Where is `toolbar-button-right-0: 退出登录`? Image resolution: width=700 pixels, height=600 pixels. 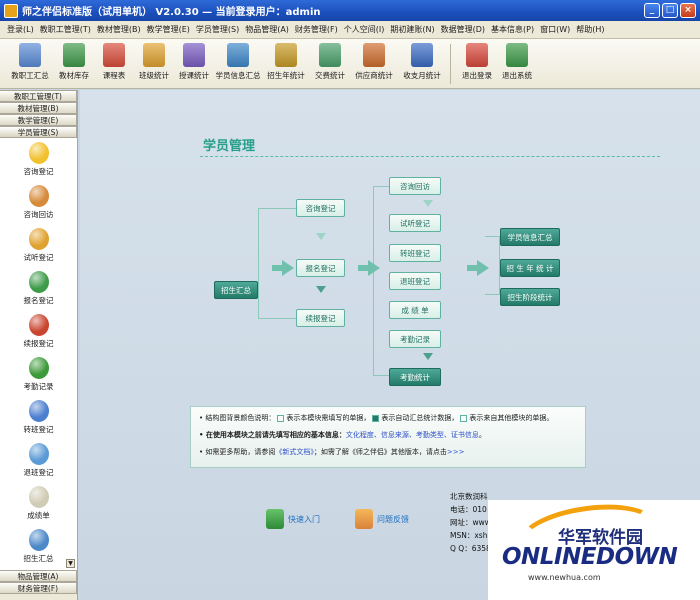
toolbar-button-right-0: 退出登录 is located at coordinates (477, 60).